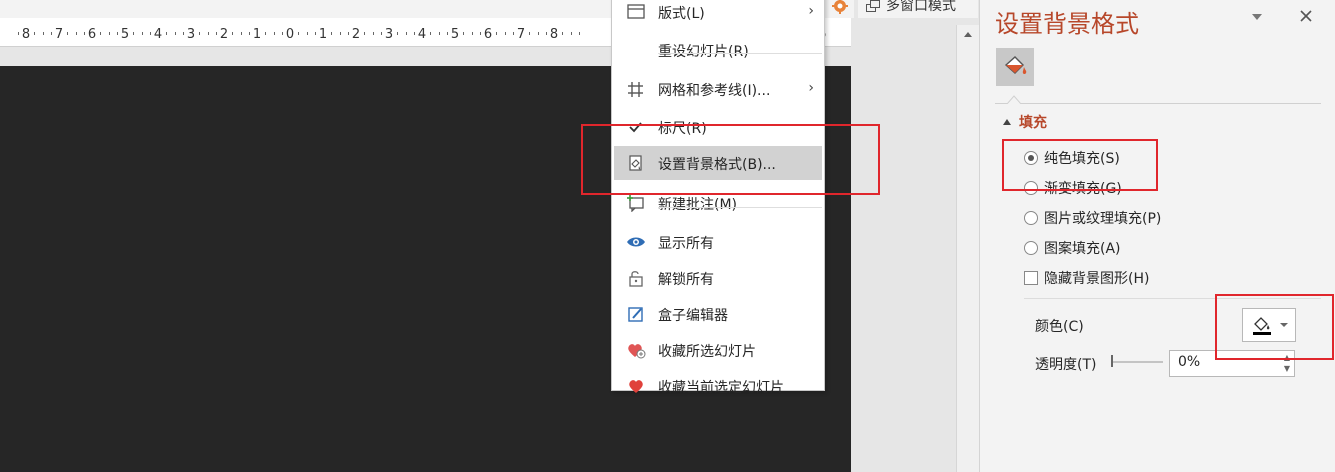 The image size is (1335, 472). I want to click on context-menu-item: 收藏所选幻灯片, so click(718, 350).